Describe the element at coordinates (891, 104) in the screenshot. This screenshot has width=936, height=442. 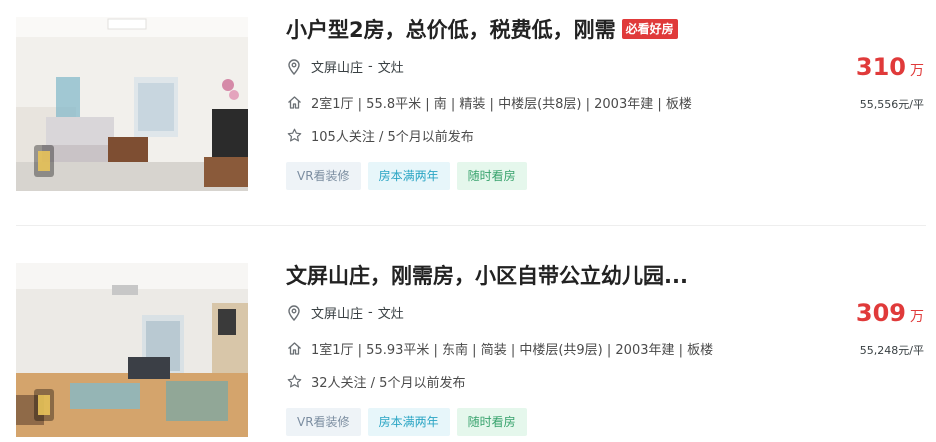
I see `unit-price: 55,556元/平` at that location.